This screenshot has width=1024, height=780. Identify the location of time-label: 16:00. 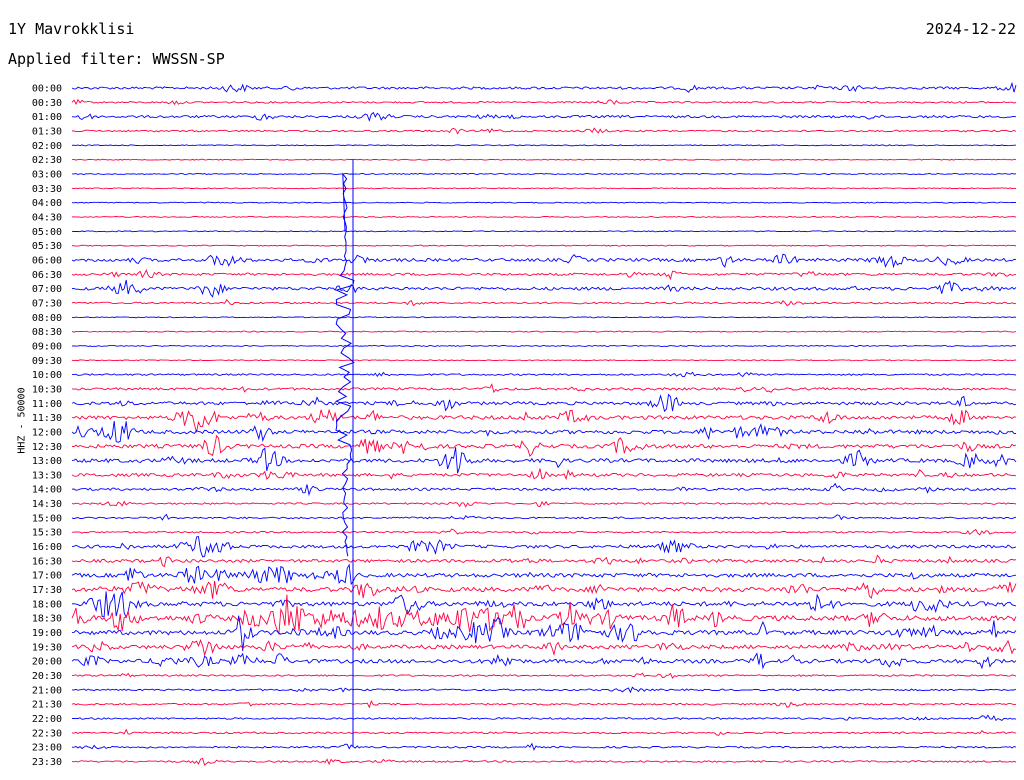
(47, 547).